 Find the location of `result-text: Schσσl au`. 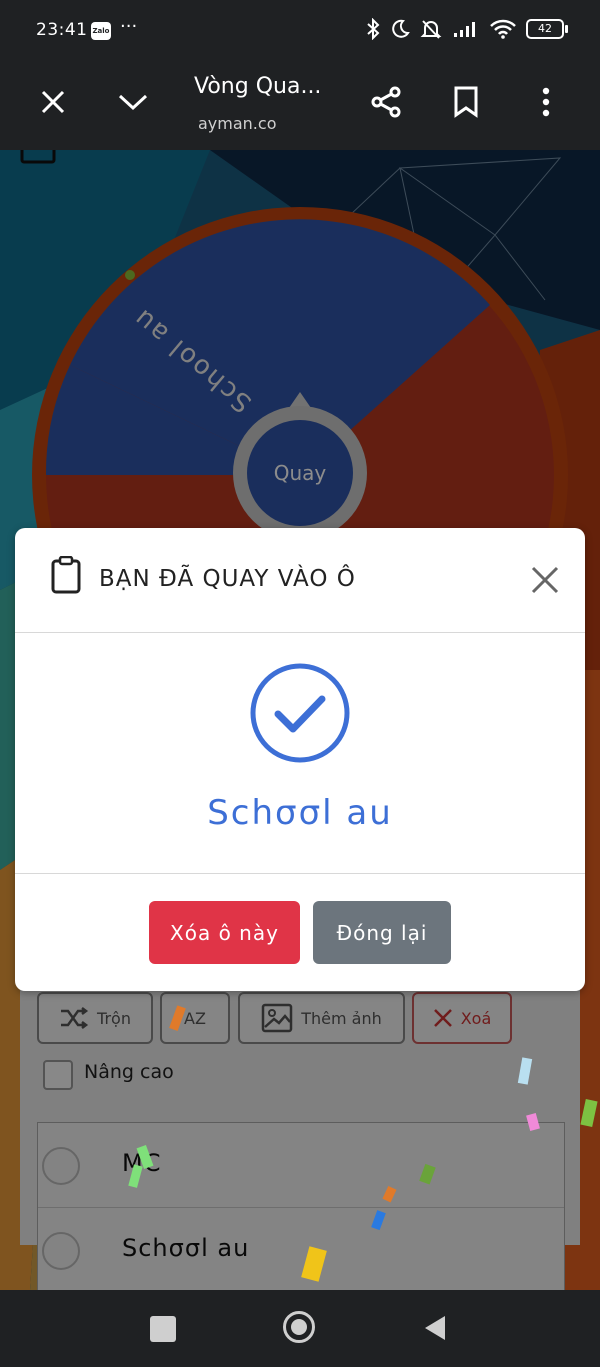

result-text: Schσσl au is located at coordinates (300, 813).